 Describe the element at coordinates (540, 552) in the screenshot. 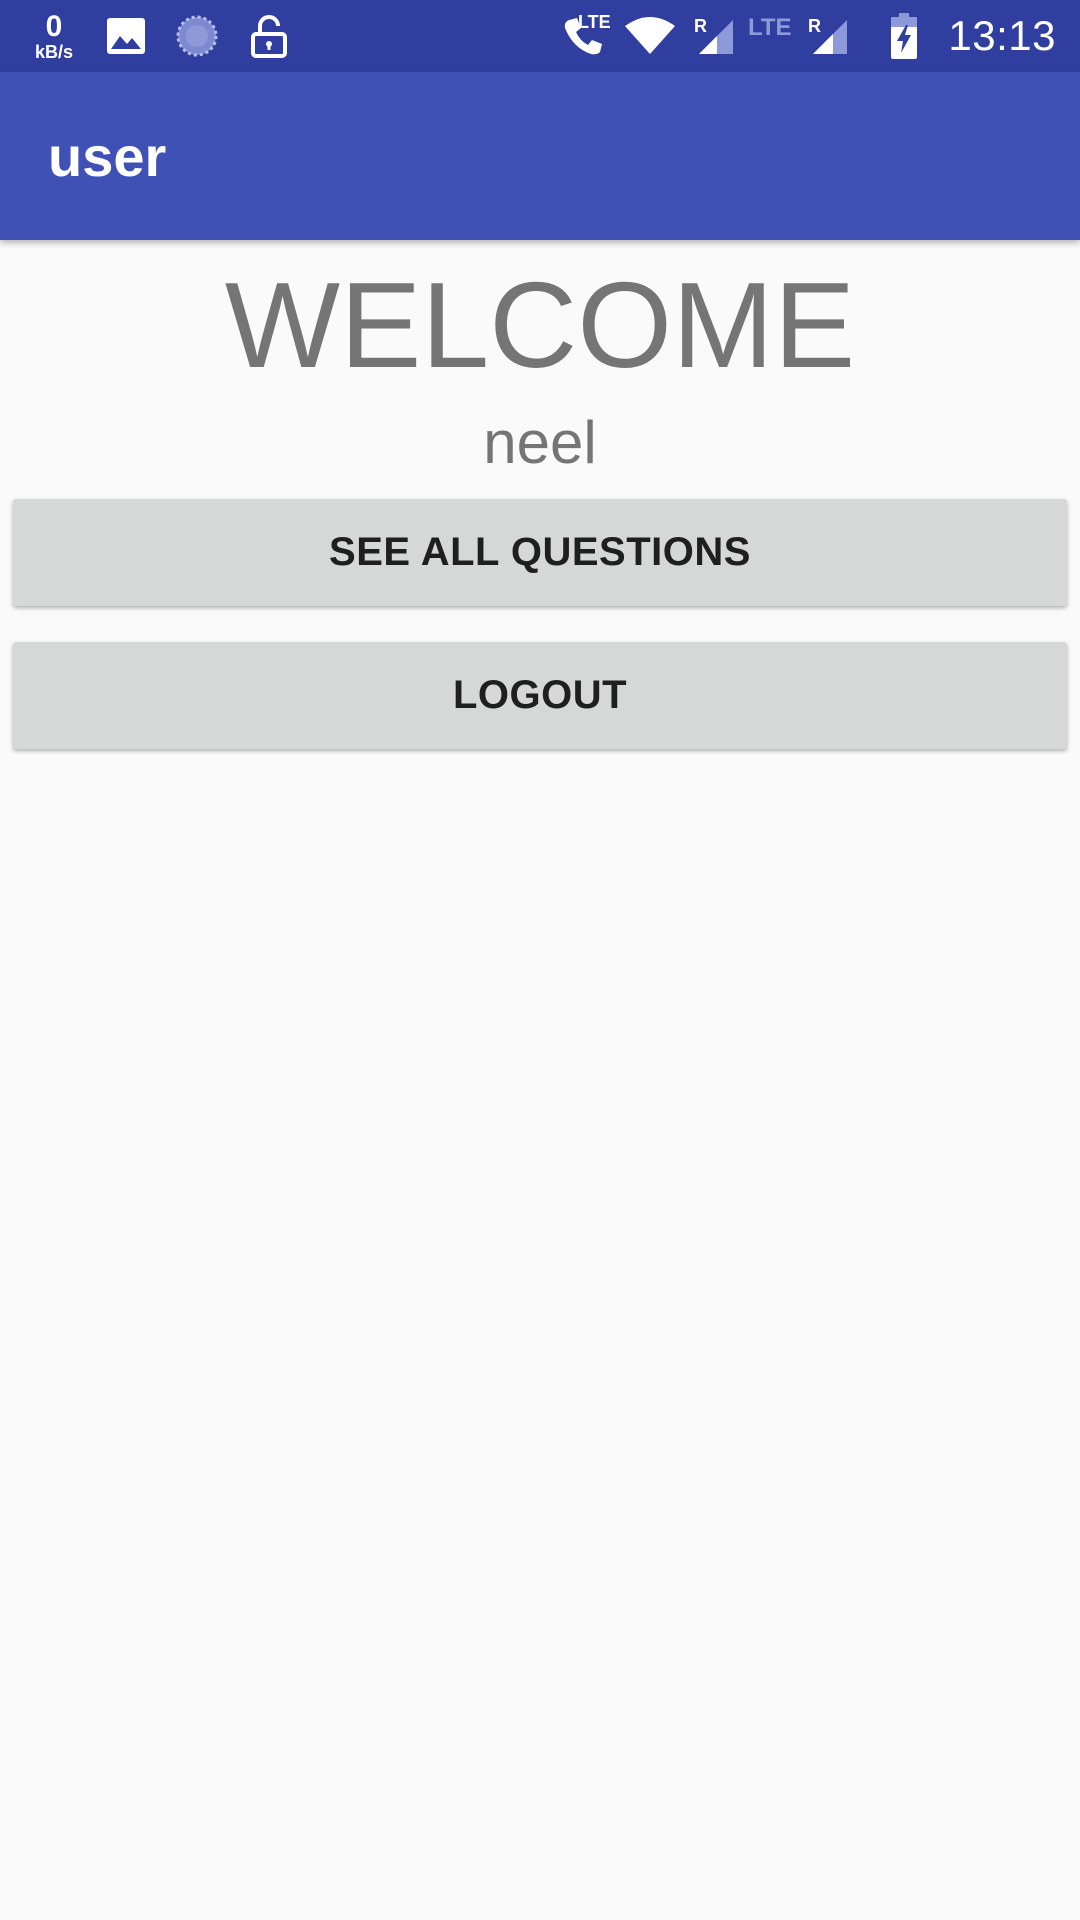

I see `see-all-questions-button: SEE ALL QUESTIONS` at that location.